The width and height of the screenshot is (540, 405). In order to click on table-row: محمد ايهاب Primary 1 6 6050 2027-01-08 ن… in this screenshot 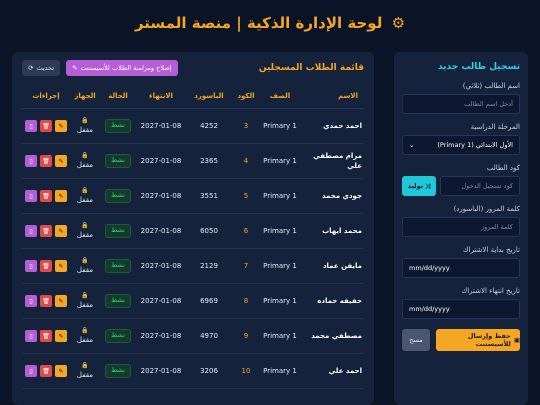, I will do `click(193, 231)`.